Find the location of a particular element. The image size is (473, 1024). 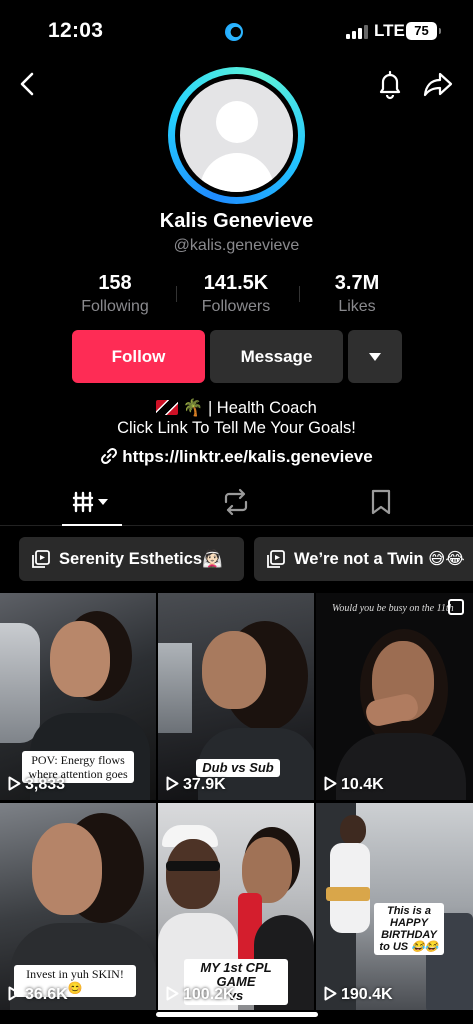

view-count: 100.2K is located at coordinates (200, 995).